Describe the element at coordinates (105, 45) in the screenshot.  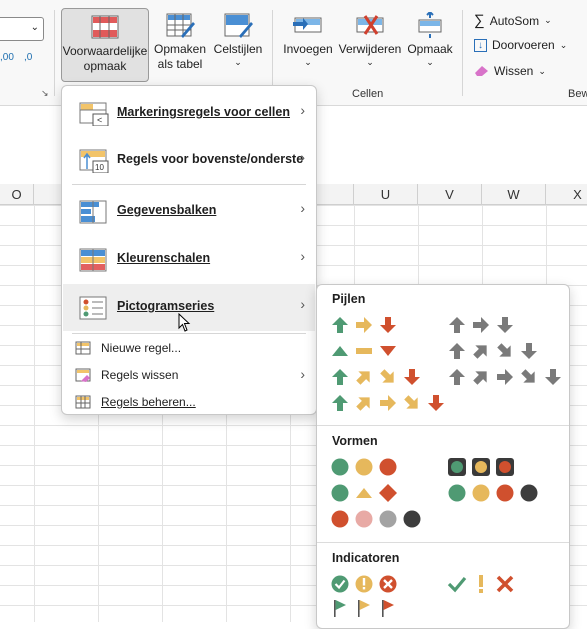
I see `conditional-formatting-button: Voorwaardelijke opmaak` at that location.